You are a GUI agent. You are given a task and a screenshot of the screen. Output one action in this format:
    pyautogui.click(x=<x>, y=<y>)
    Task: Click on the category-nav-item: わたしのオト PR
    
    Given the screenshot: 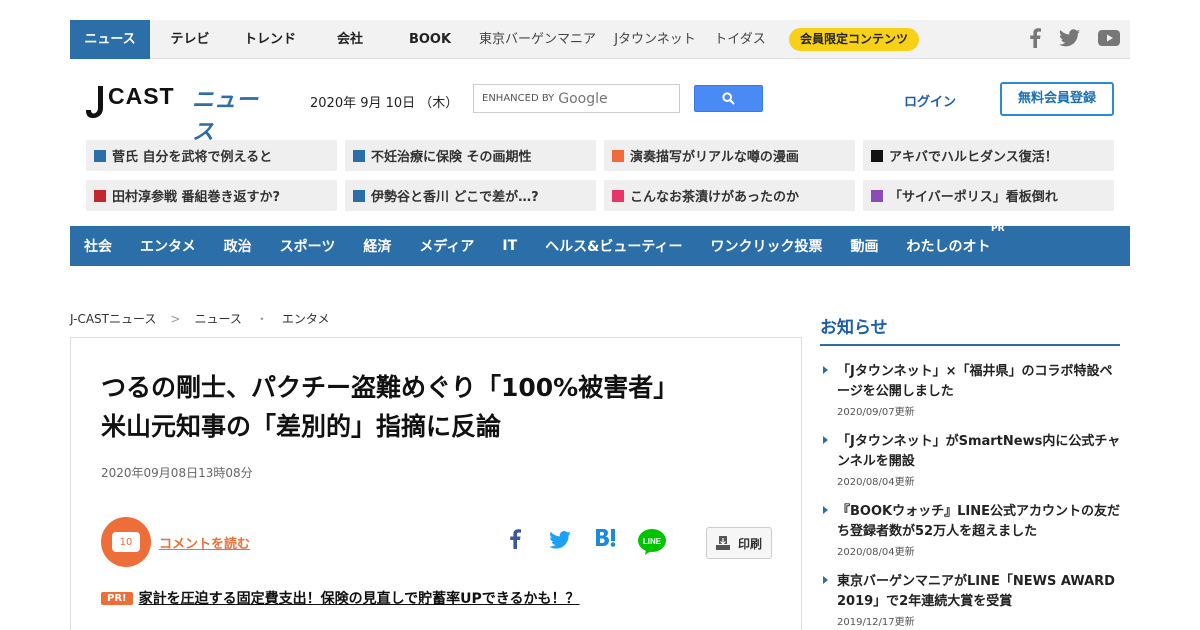 What is the action you would take?
    pyautogui.click(x=956, y=240)
    